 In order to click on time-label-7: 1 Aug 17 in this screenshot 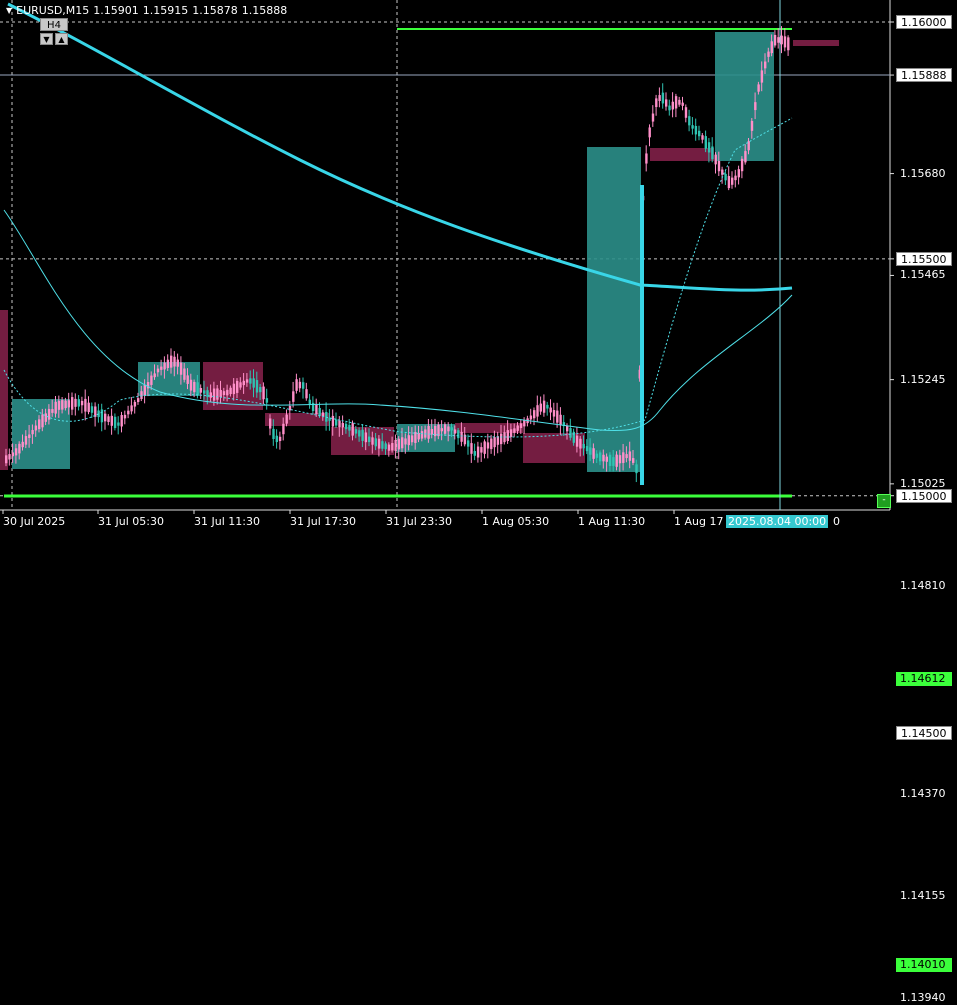, I will do `click(699, 521)`.